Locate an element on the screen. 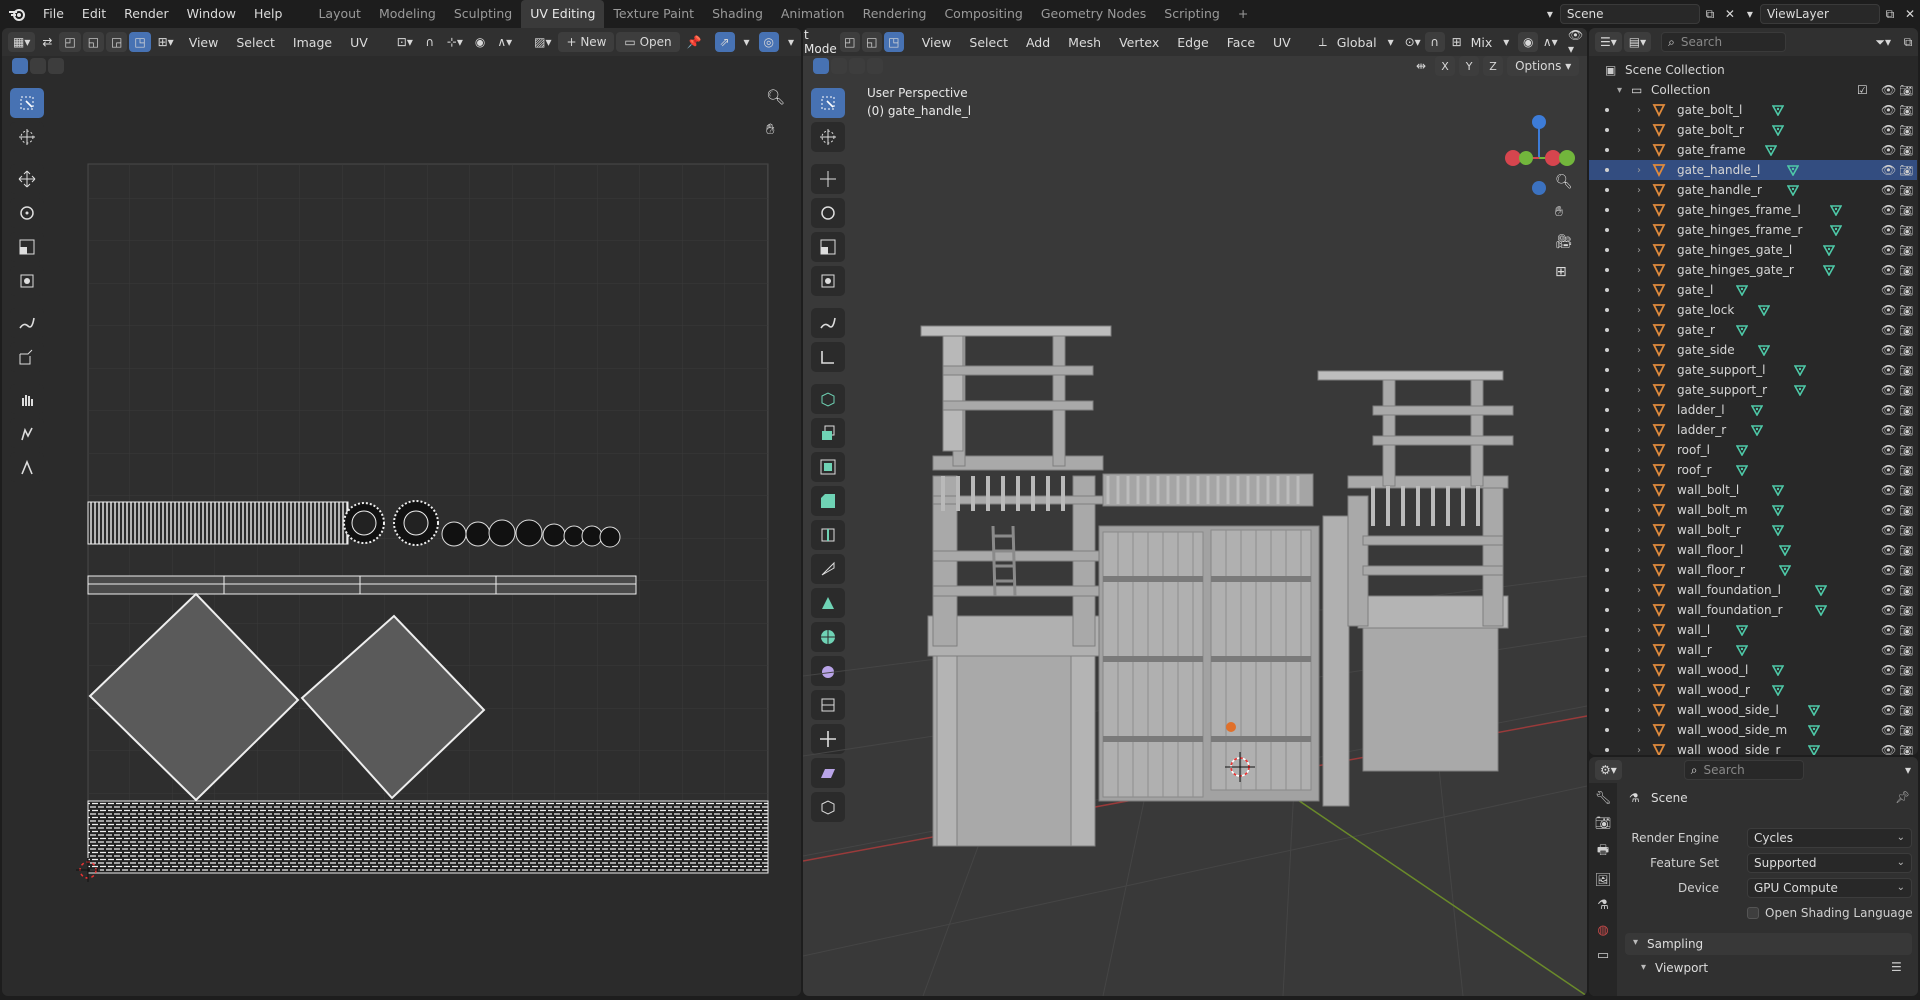  outliner-search: ⌕ Search is located at coordinates (1724, 42).